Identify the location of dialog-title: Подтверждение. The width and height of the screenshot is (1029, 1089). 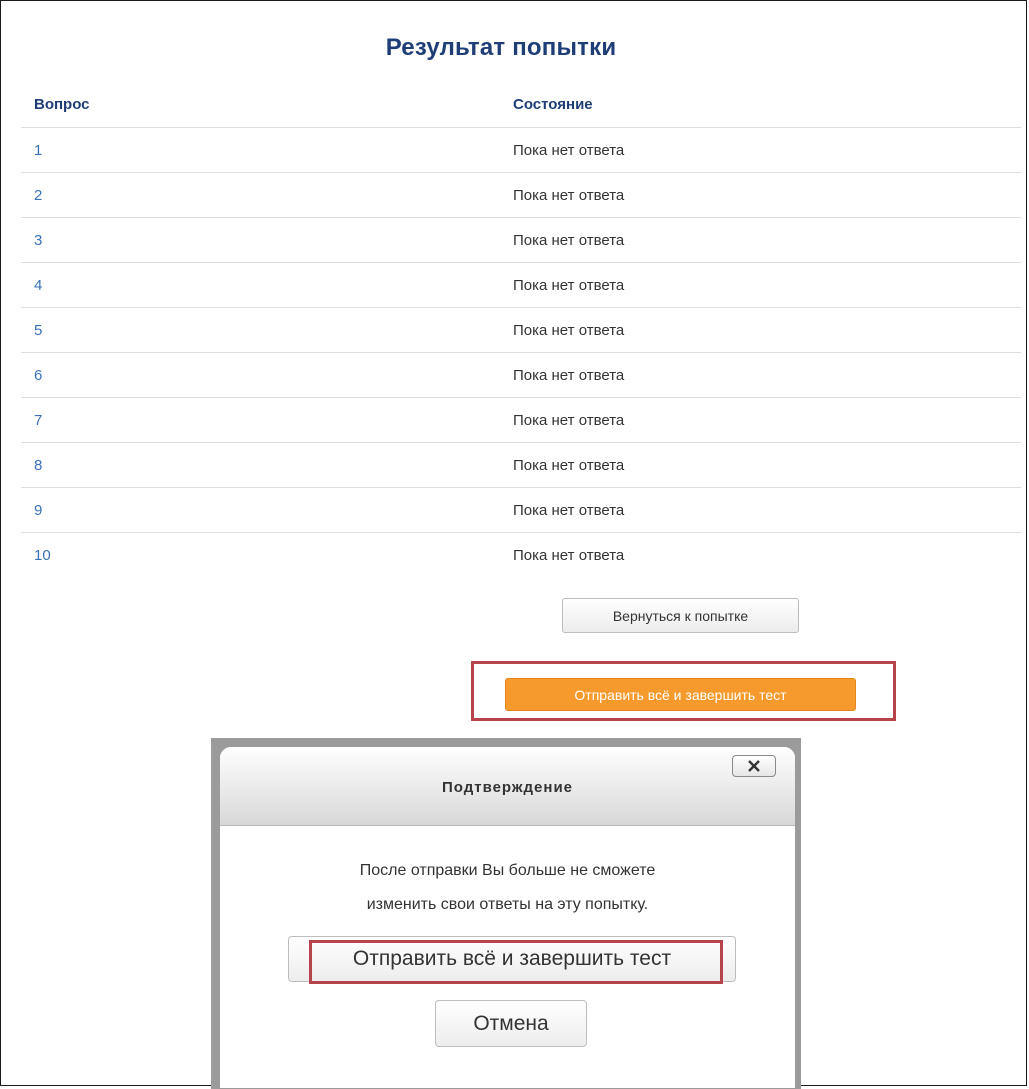
(507, 787).